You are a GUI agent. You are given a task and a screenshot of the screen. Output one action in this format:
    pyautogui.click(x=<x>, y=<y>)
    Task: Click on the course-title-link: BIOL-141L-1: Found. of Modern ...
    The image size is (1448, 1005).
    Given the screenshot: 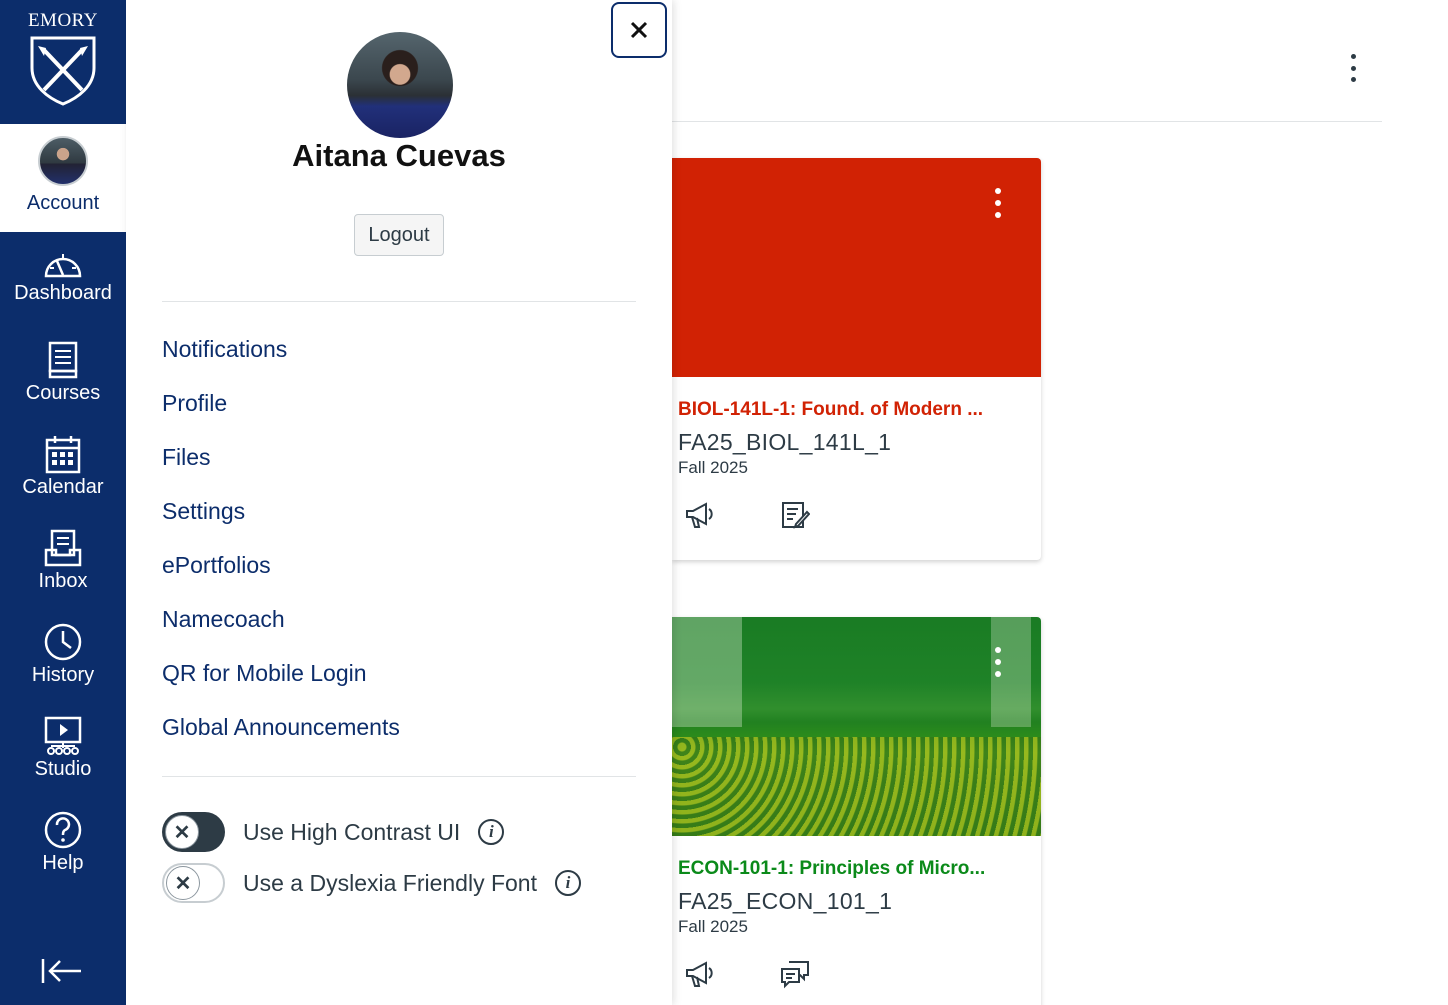 What is the action you would take?
    pyautogui.click(x=859, y=410)
    